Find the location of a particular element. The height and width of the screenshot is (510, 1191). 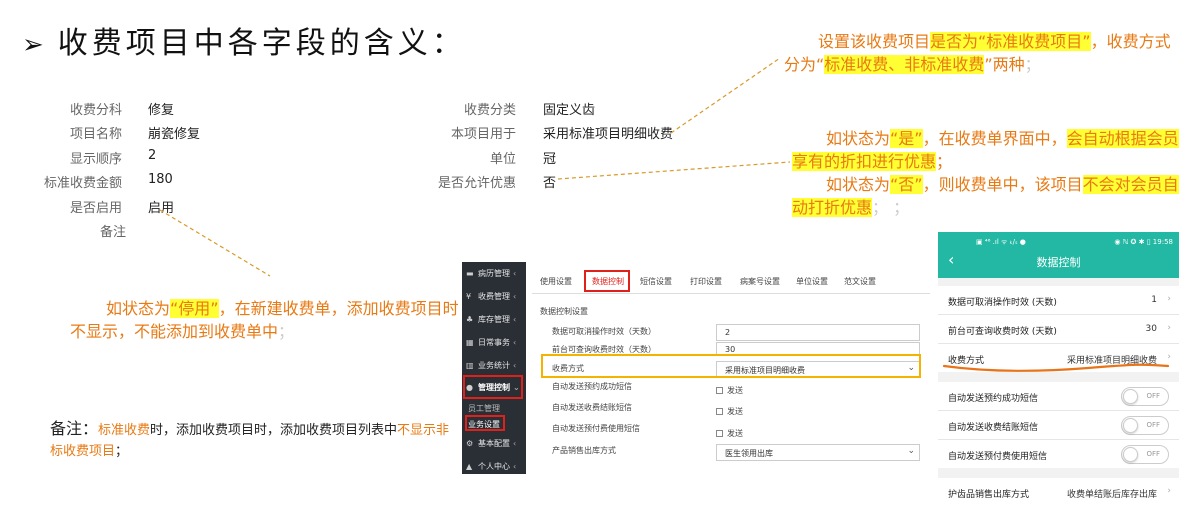

sidebar-item-label: 日常事务 is located at coordinates (494, 342).